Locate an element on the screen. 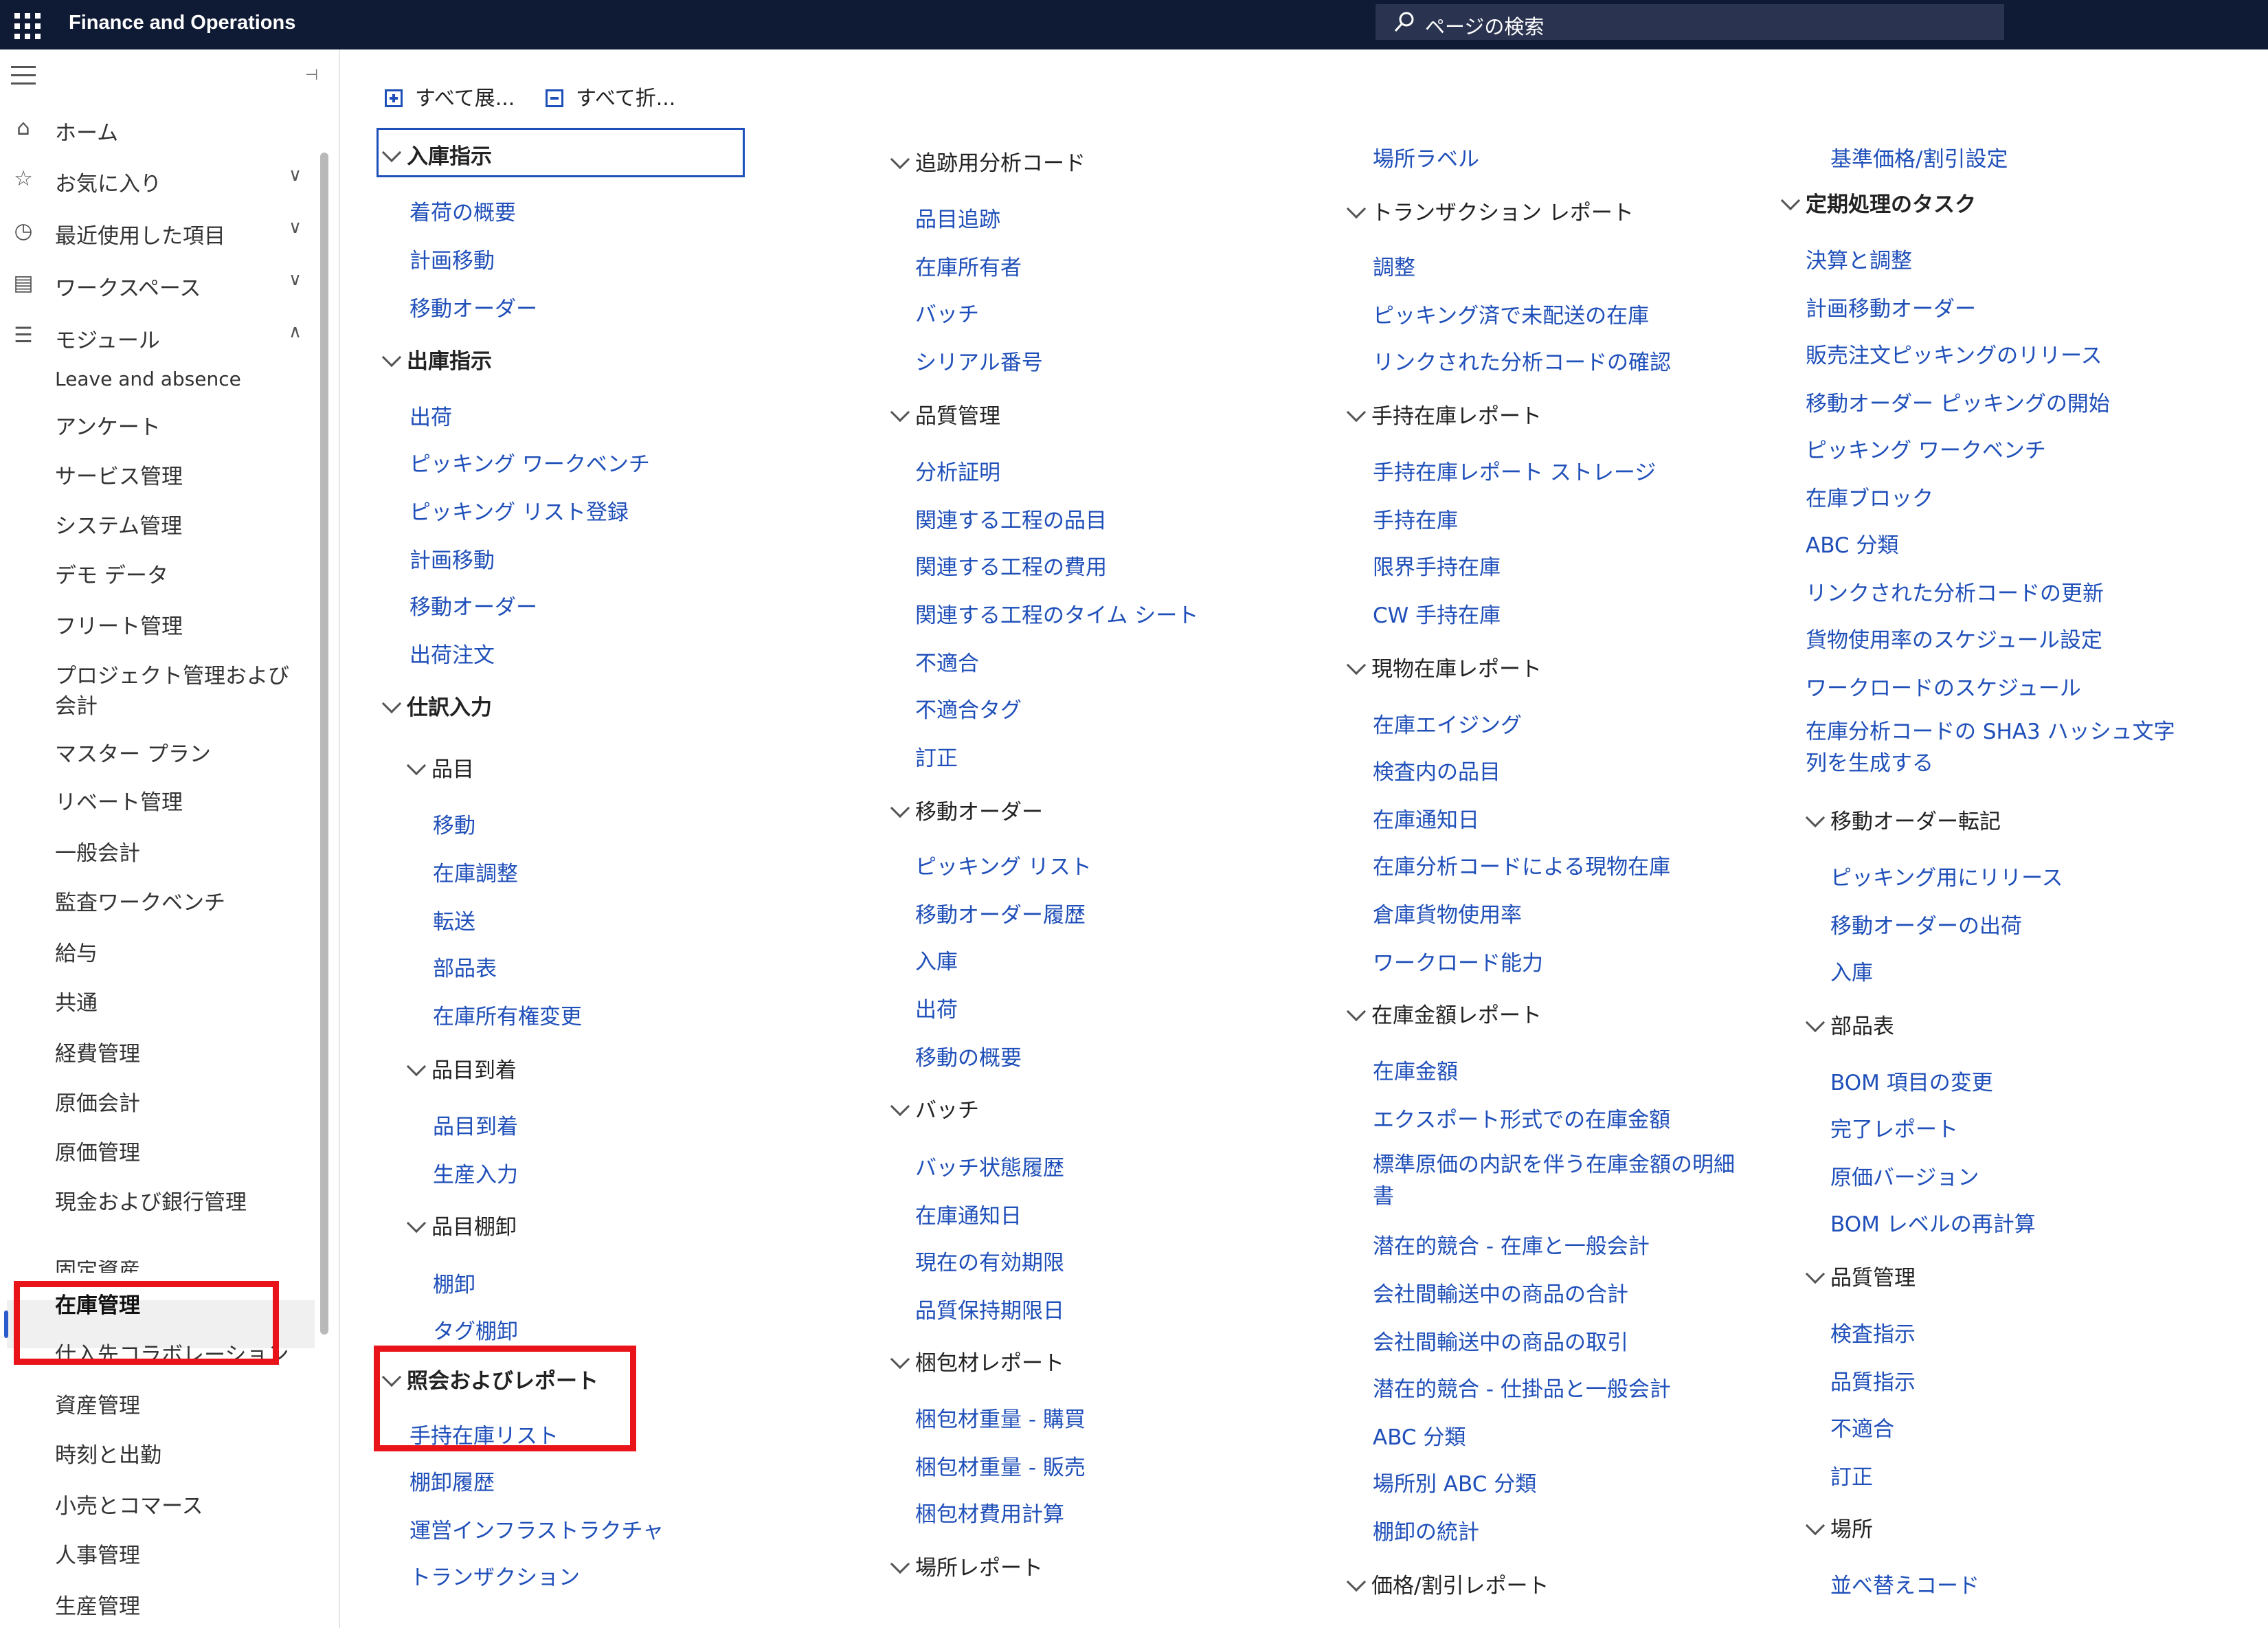  menu-link: 出荷 is located at coordinates (936, 1007).